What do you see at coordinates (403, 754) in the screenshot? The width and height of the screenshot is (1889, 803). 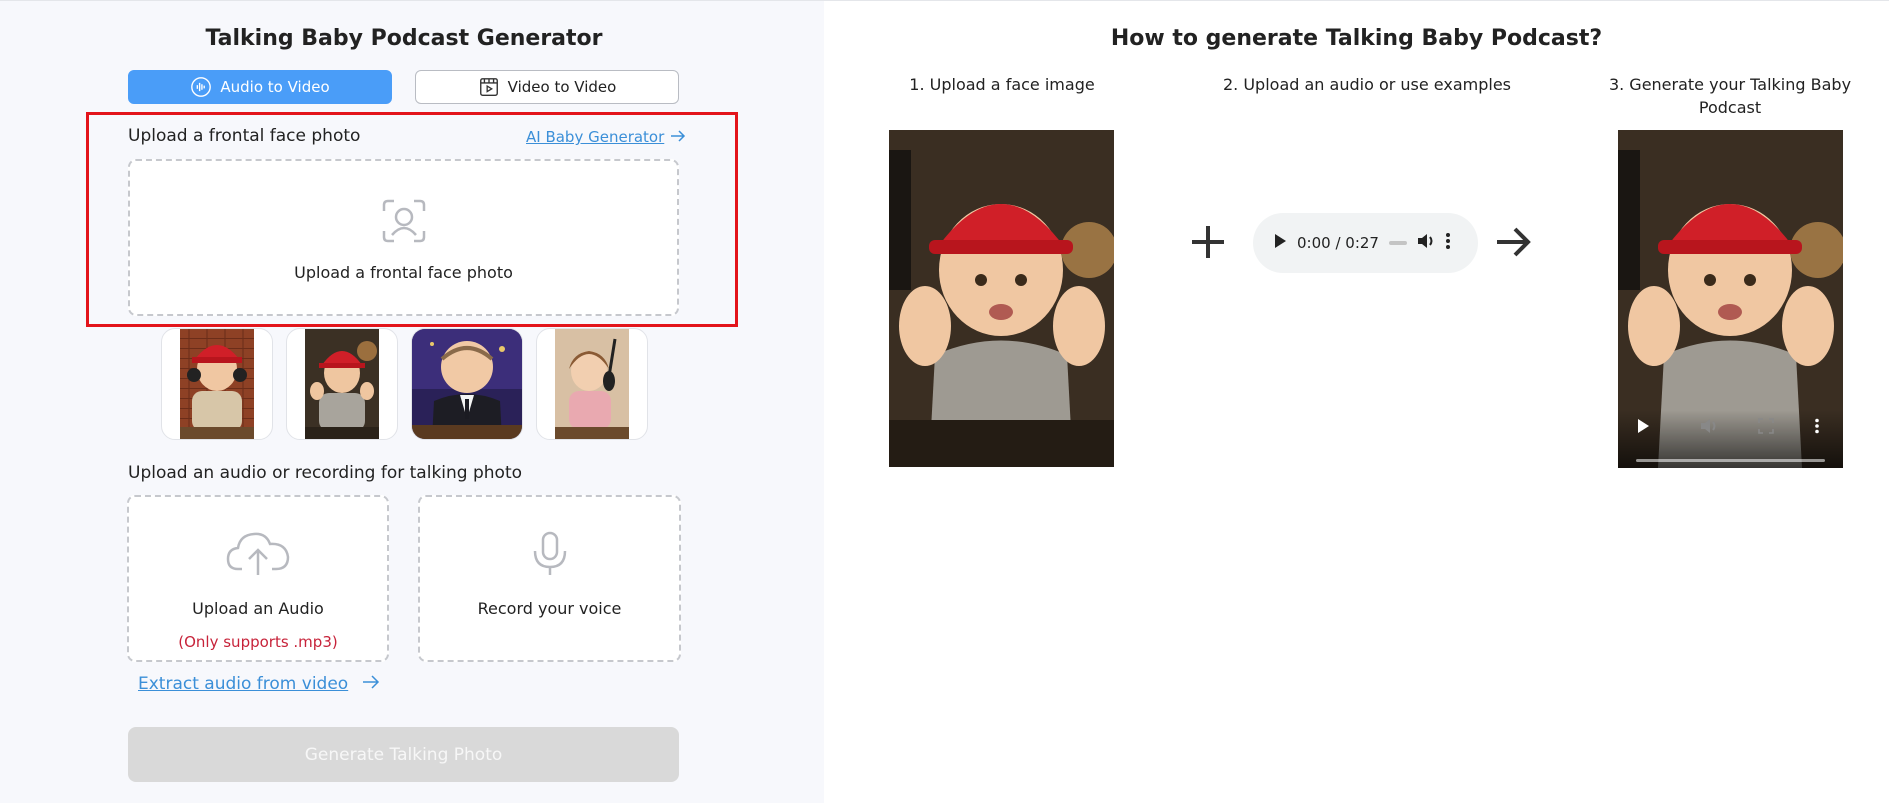 I see `generate-talking-photo-button: Generate Talking Photo` at bounding box center [403, 754].